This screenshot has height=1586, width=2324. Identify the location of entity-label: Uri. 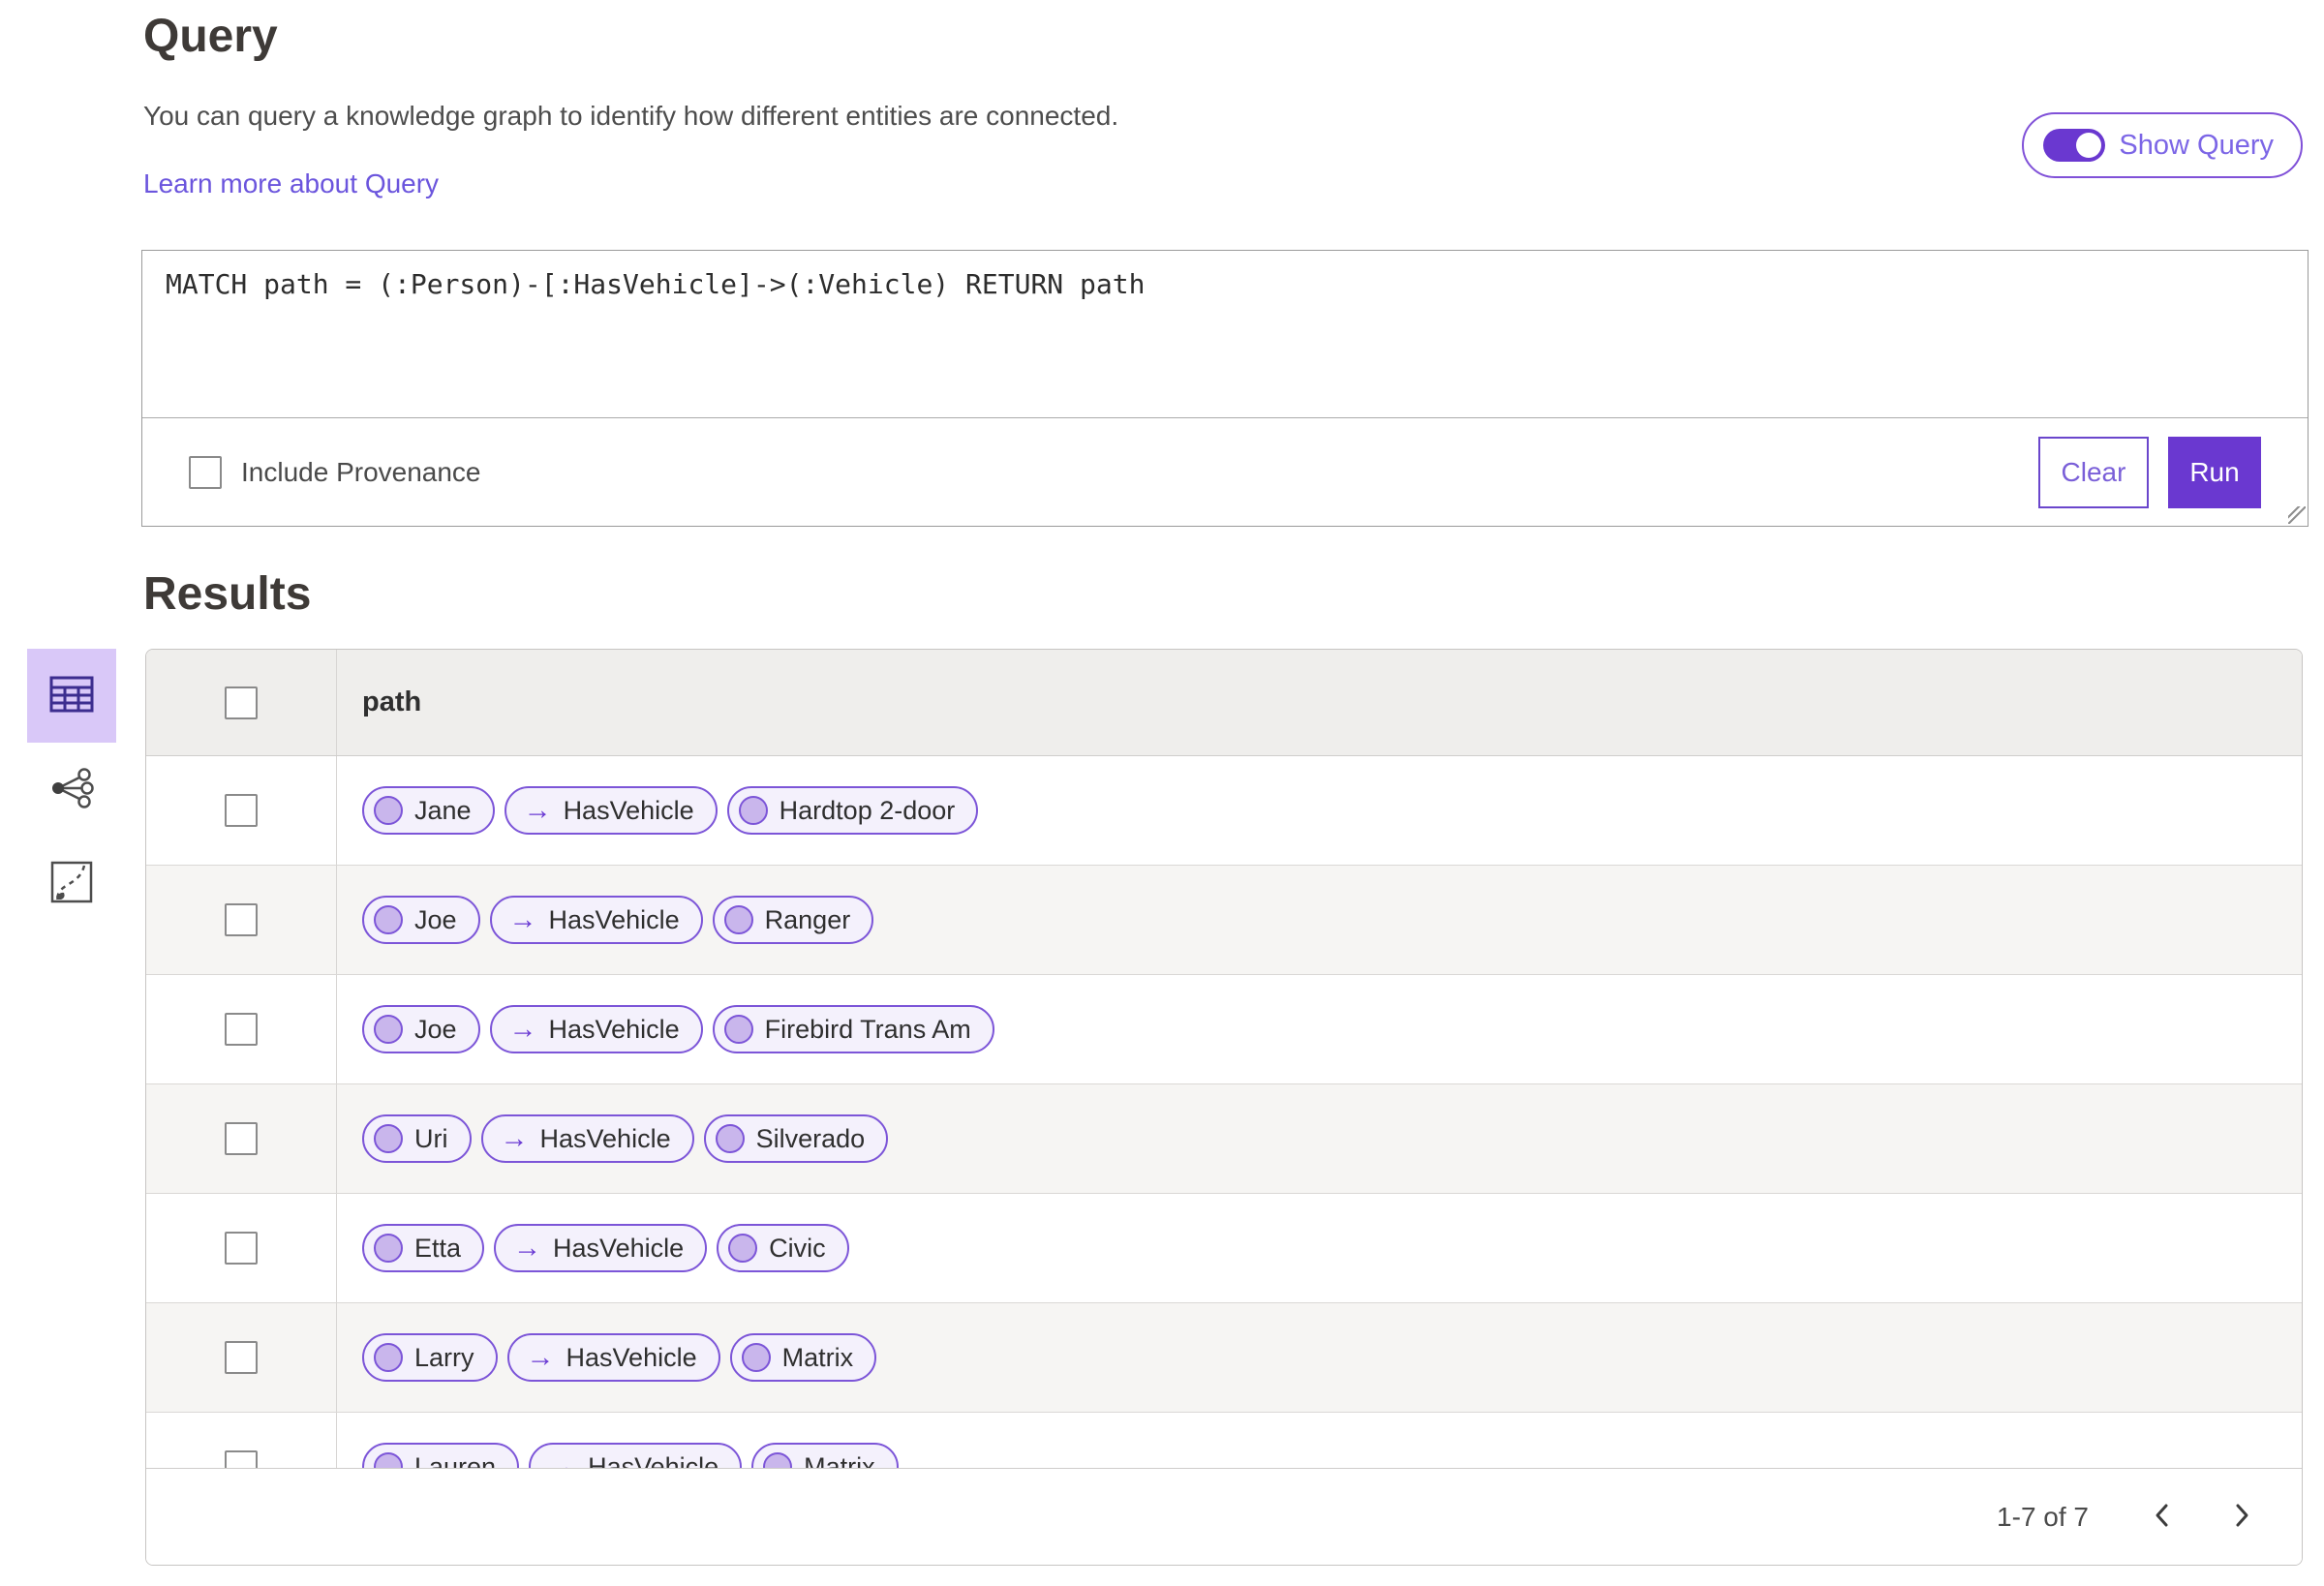
(431, 1138).